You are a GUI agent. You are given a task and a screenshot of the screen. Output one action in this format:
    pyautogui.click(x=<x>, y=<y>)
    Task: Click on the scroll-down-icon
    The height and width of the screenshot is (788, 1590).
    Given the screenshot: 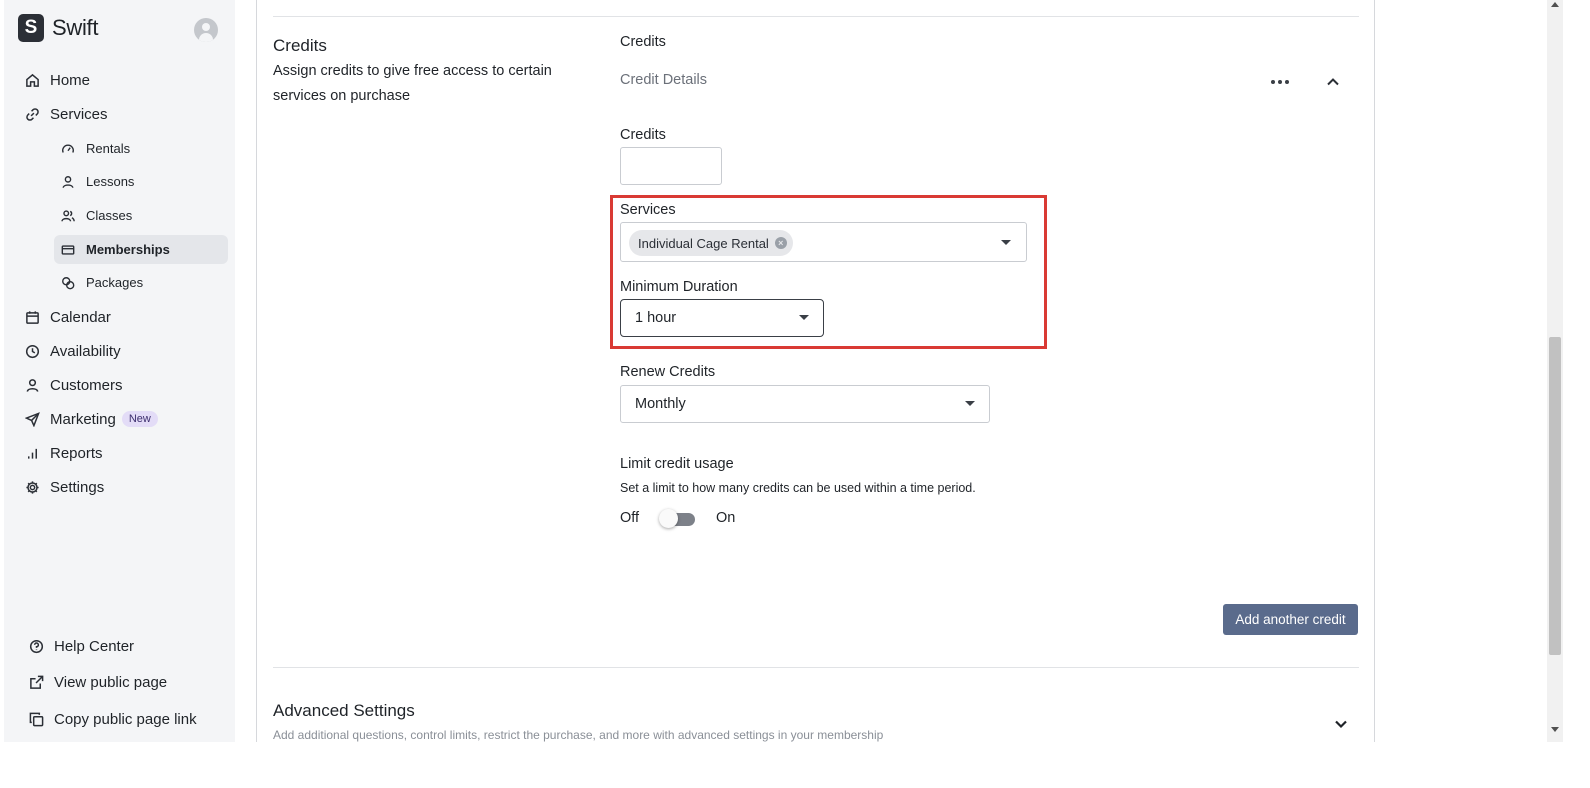 What is the action you would take?
    pyautogui.click(x=1555, y=729)
    